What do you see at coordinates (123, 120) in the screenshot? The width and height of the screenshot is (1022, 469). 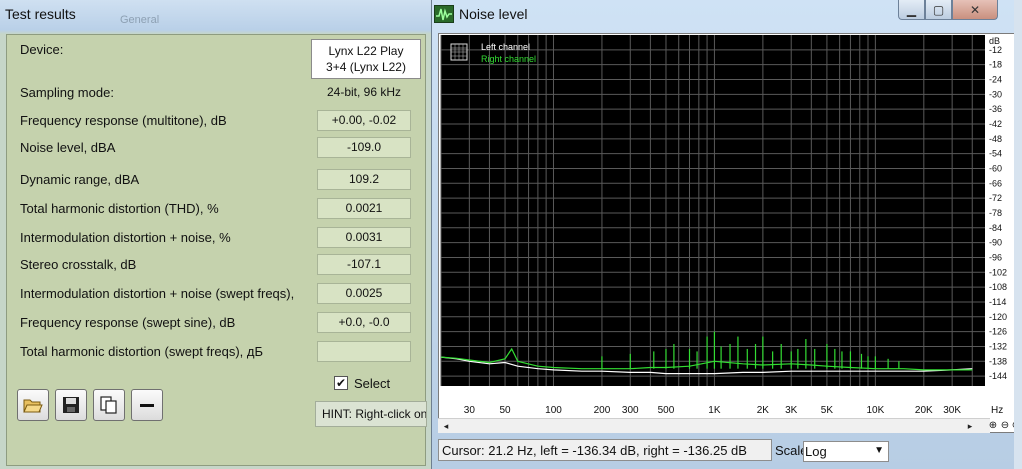 I see `freq-response-multitone-label: Frequency response (multitone), dB` at bounding box center [123, 120].